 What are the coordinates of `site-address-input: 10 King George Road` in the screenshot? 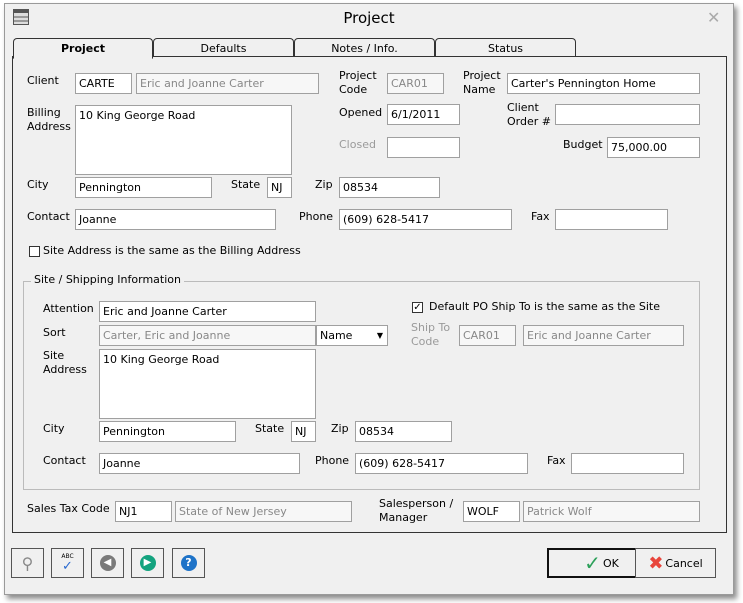 It's located at (207, 384).